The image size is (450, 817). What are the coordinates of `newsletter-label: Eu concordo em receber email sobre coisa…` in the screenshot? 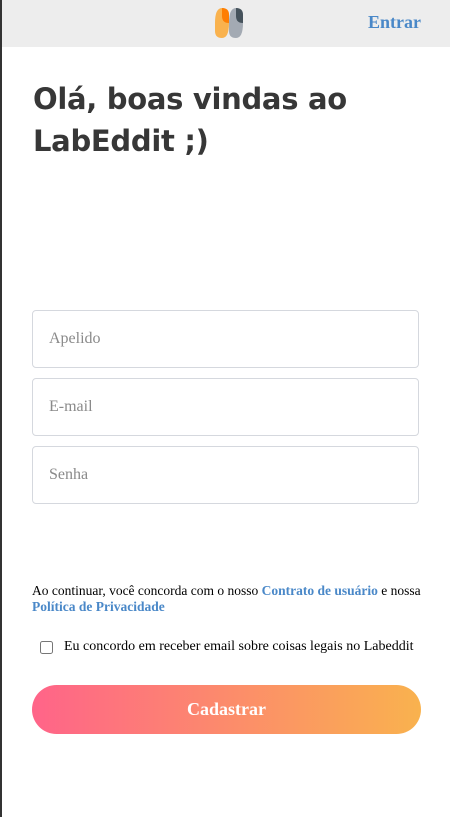 It's located at (238, 647).